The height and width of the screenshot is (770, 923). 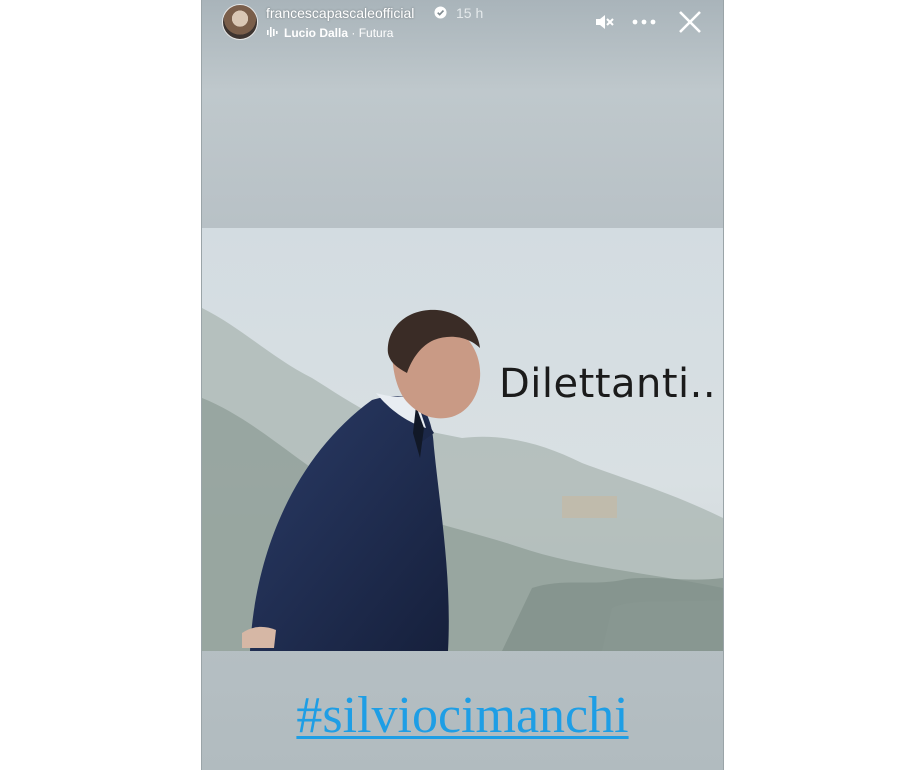 I want to click on more-options-button, so click(x=644, y=22).